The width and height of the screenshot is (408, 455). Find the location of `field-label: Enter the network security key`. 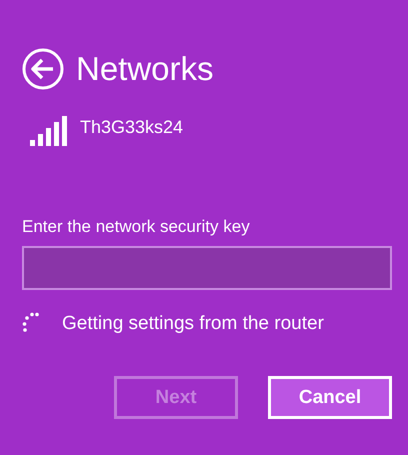

field-label: Enter the network security key is located at coordinates (136, 227).